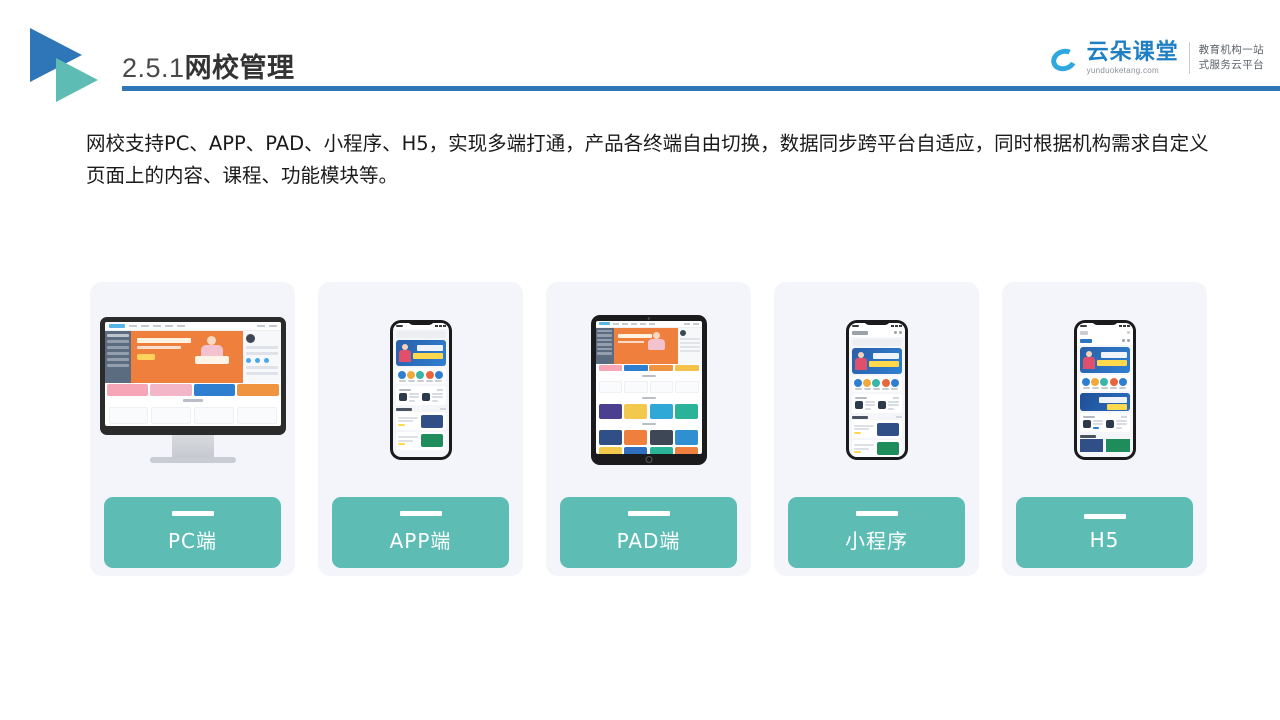 The width and height of the screenshot is (1280, 720). What do you see at coordinates (77, 80) in the screenshot?
I see `triangle-teal-shape` at bounding box center [77, 80].